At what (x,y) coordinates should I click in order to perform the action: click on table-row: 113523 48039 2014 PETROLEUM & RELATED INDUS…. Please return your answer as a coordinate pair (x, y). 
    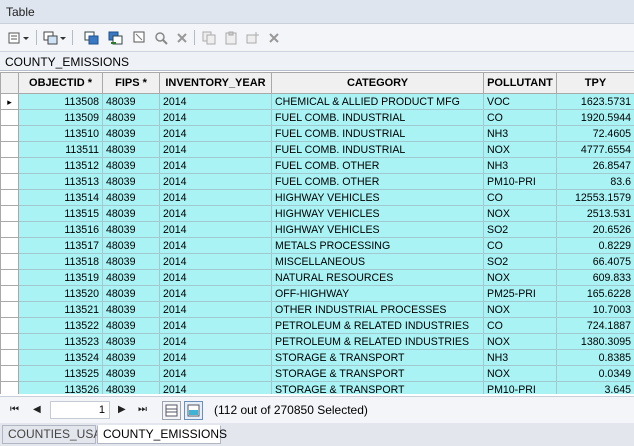
    Looking at the image, I should click on (317, 341).